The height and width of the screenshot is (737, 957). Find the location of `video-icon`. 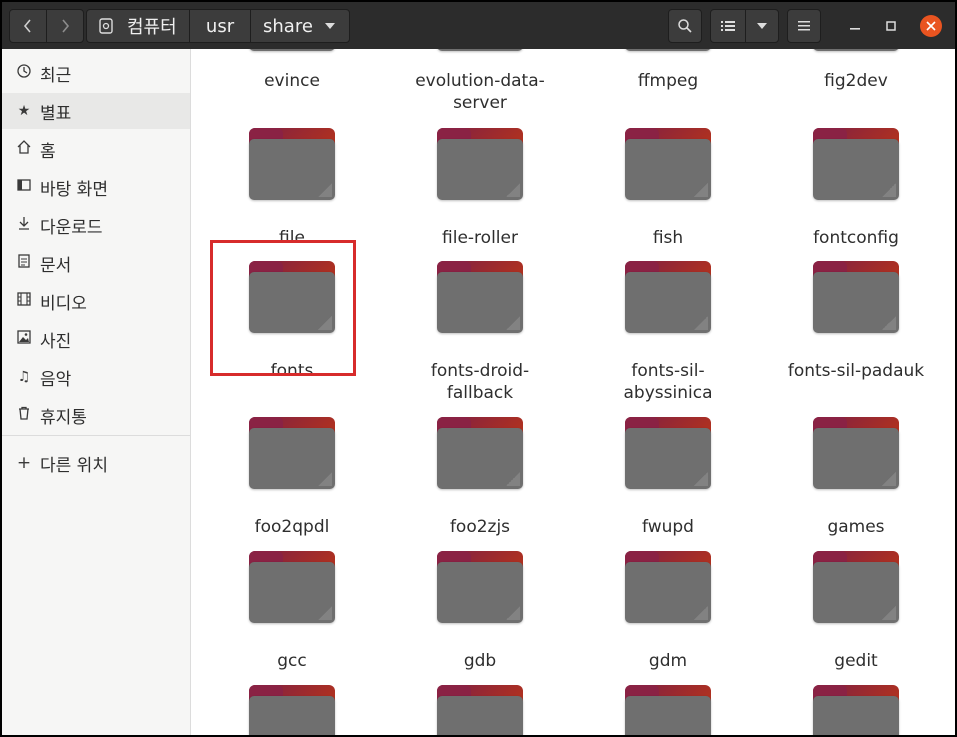

video-icon is located at coordinates (24, 301).